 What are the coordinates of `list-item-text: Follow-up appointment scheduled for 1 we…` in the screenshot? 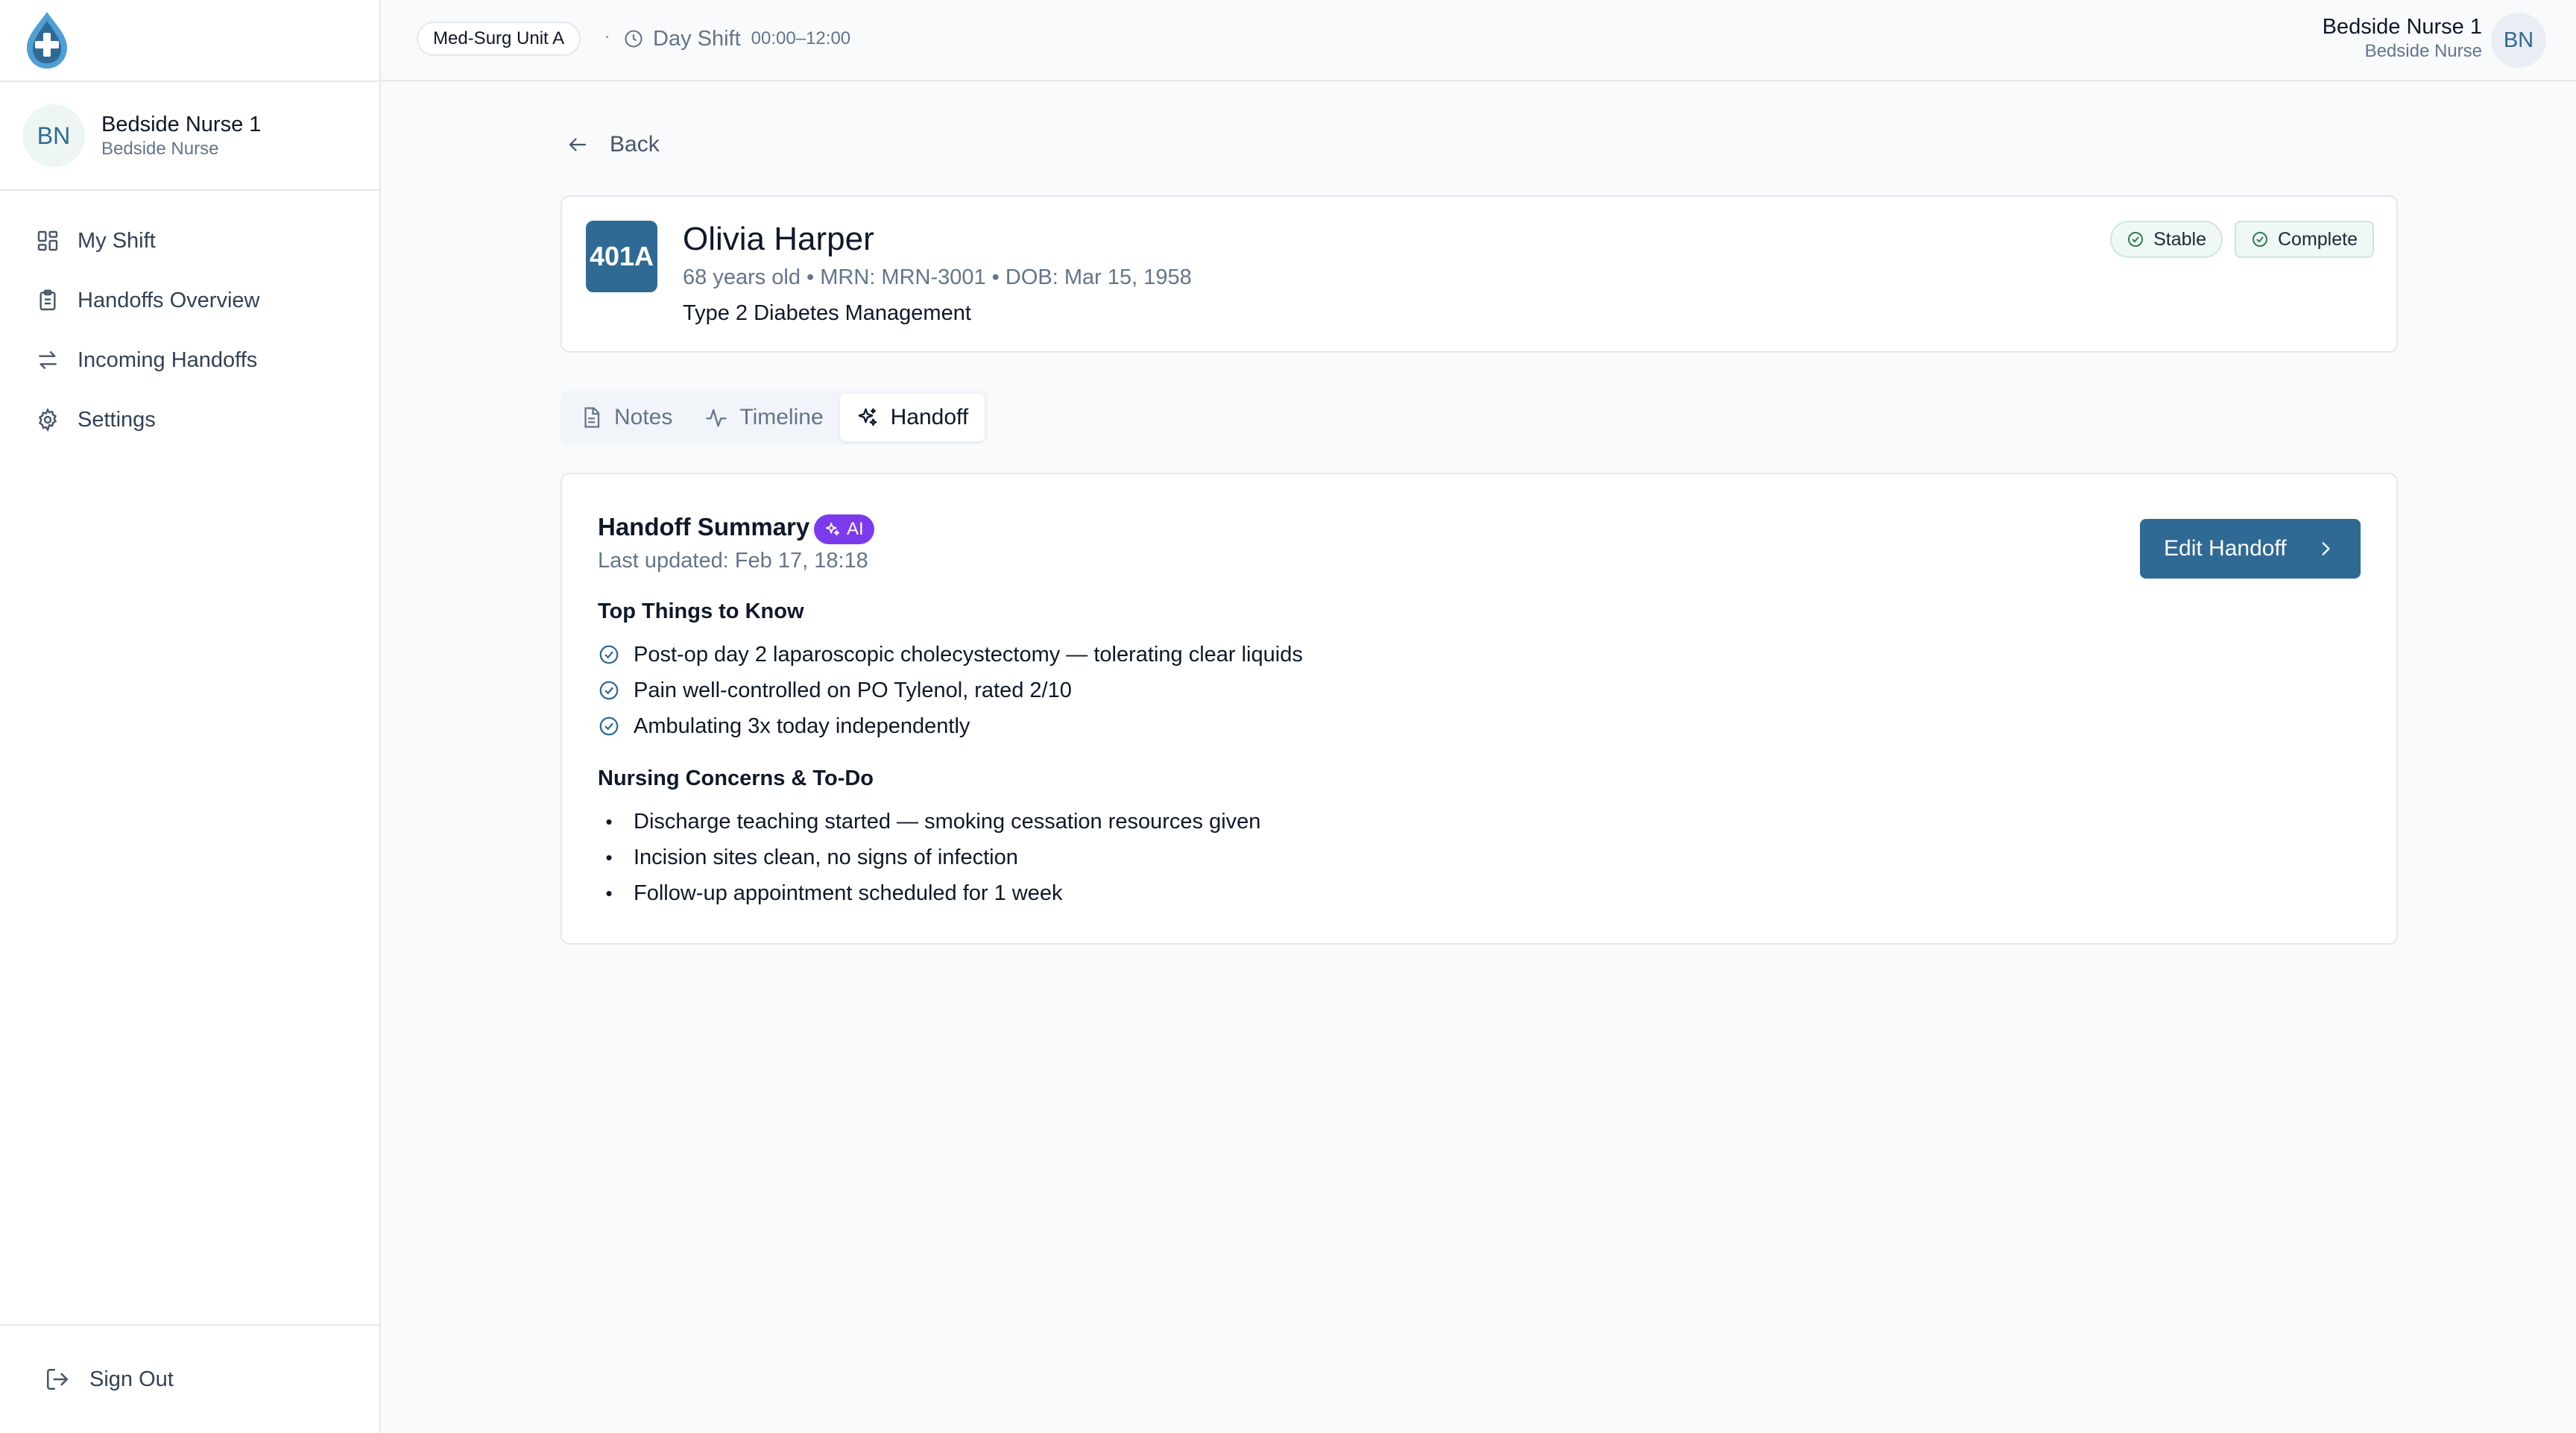 It's located at (849, 893).